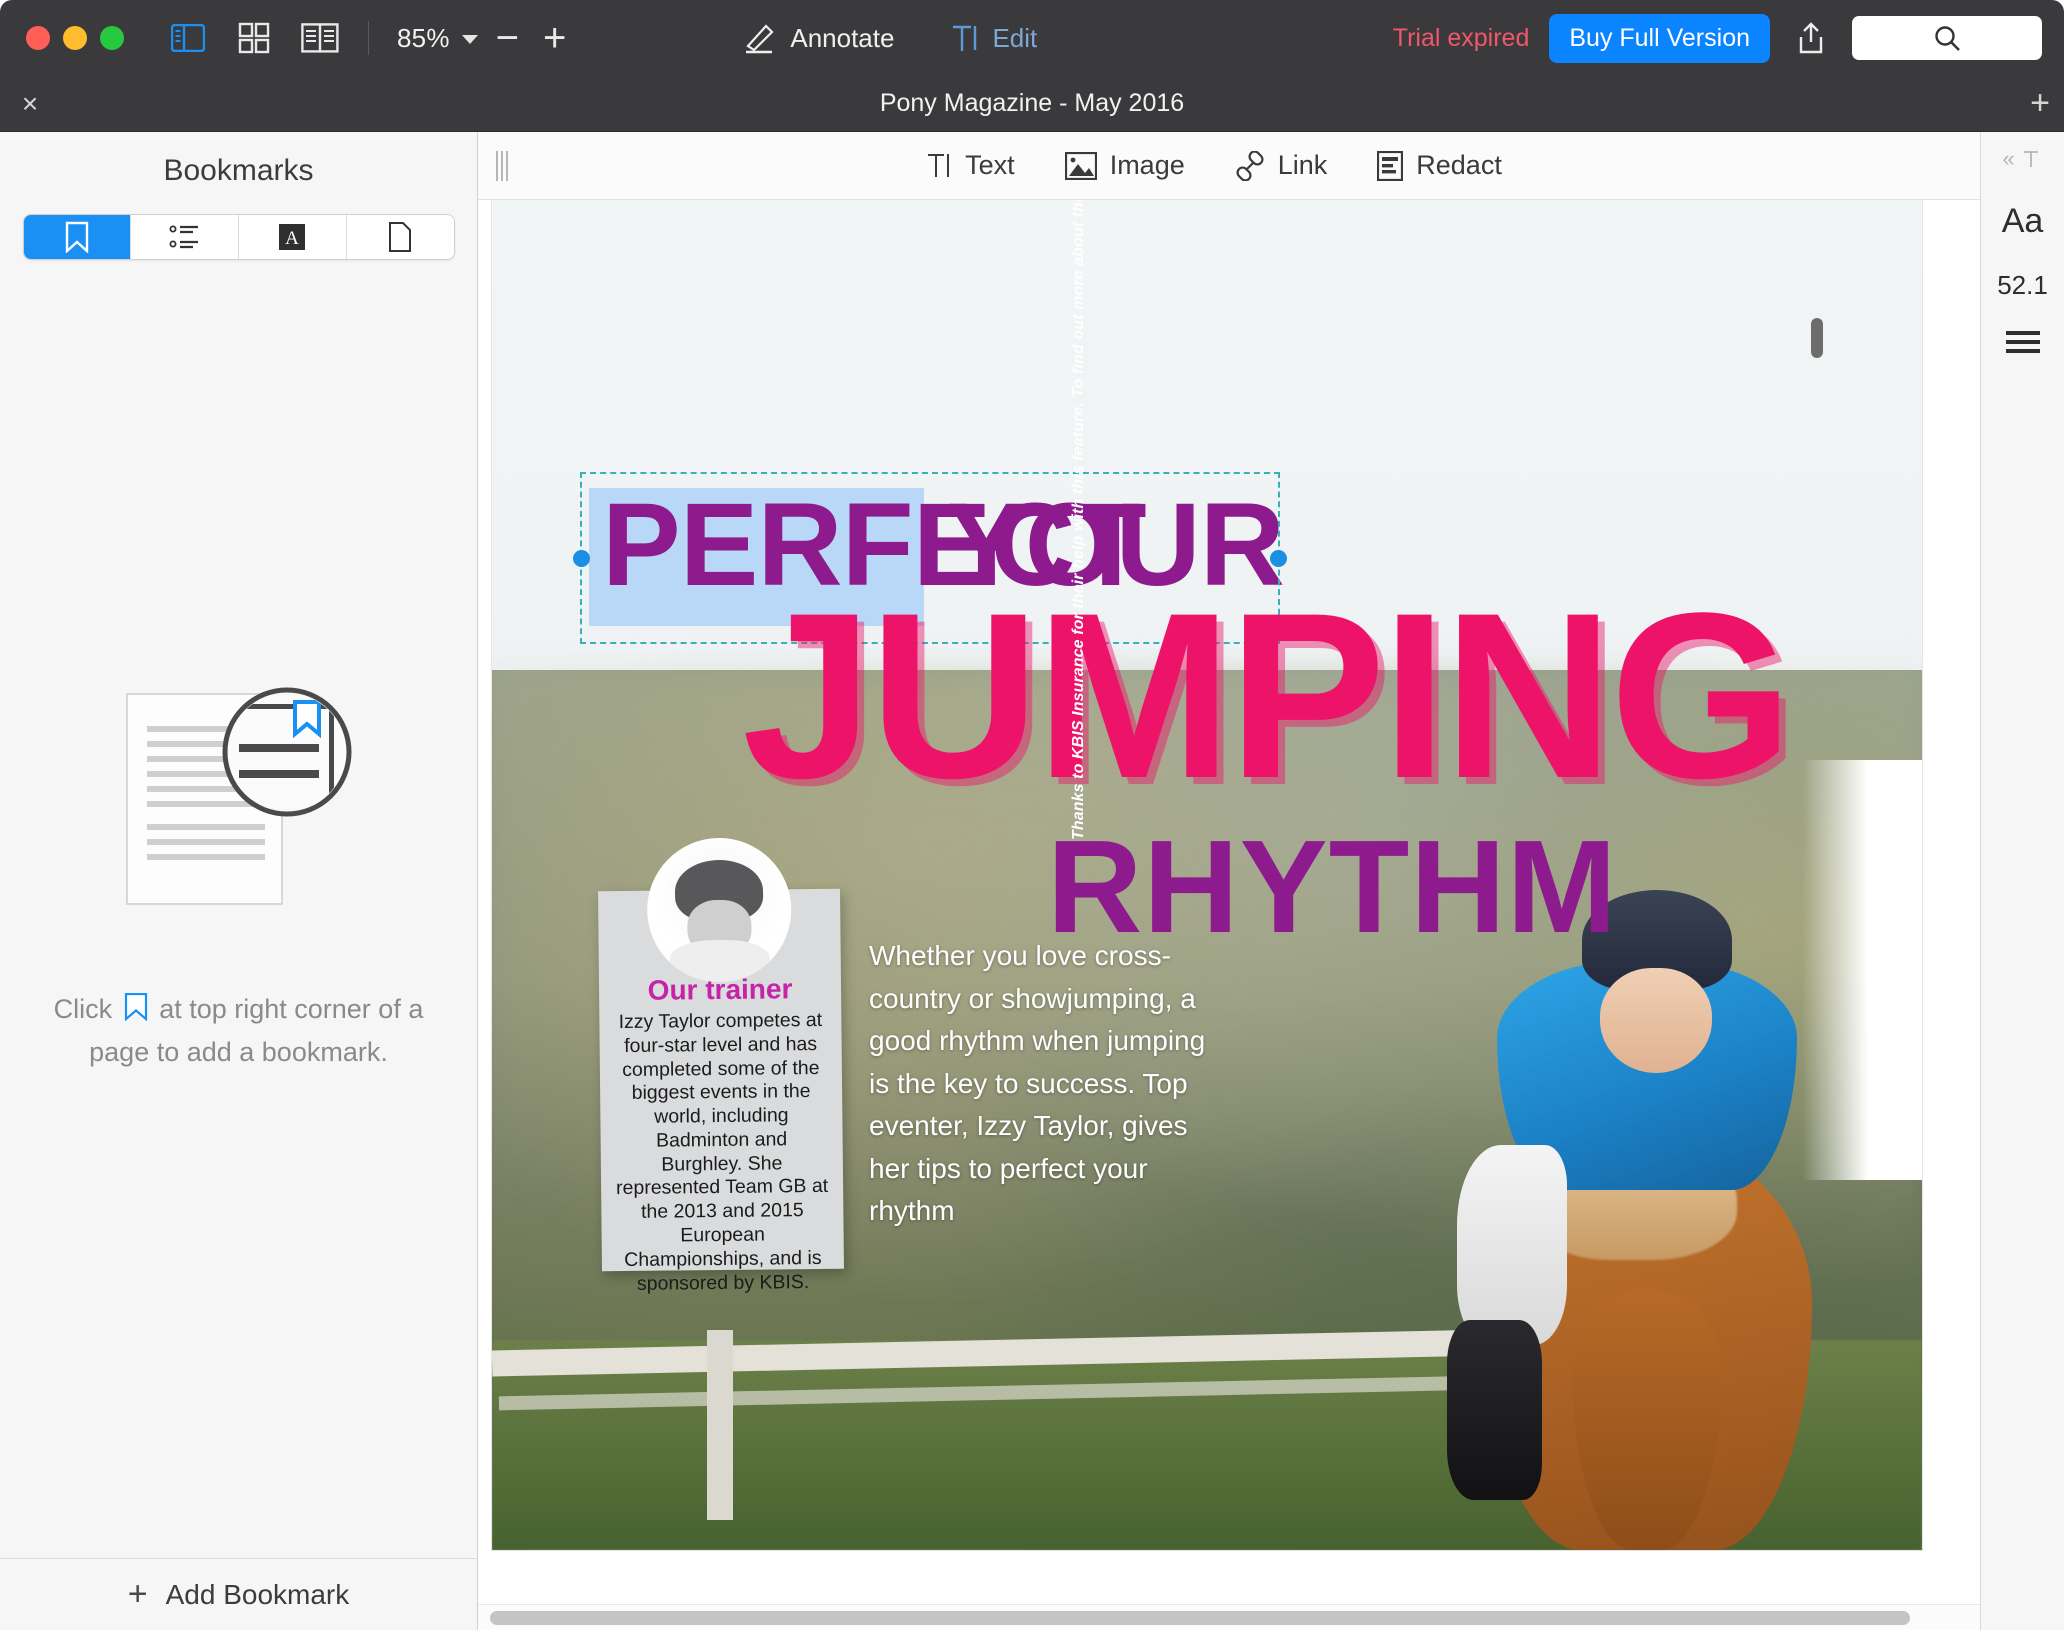  I want to click on headline-word-rhythm: RHYTHM, so click(1332, 887).